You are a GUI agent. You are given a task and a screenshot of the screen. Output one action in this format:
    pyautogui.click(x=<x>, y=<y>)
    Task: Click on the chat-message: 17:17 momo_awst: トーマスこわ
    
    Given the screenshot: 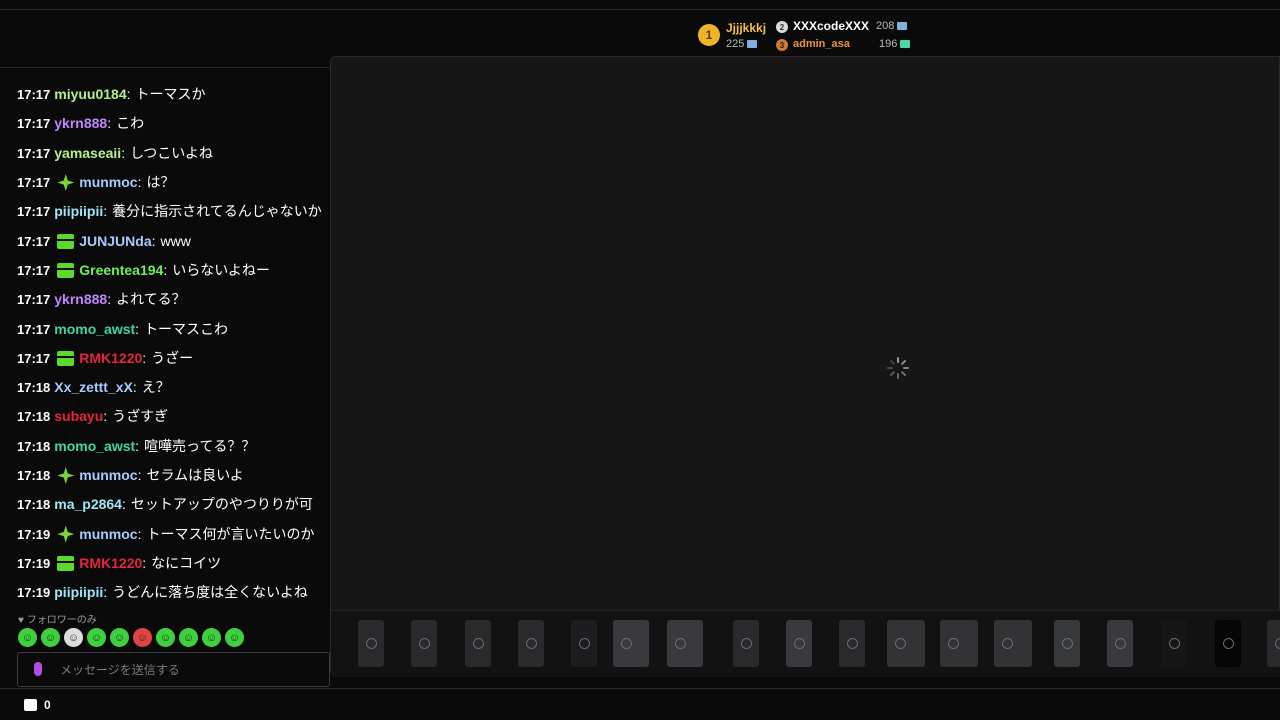 What is the action you would take?
    pyautogui.click(x=173, y=328)
    